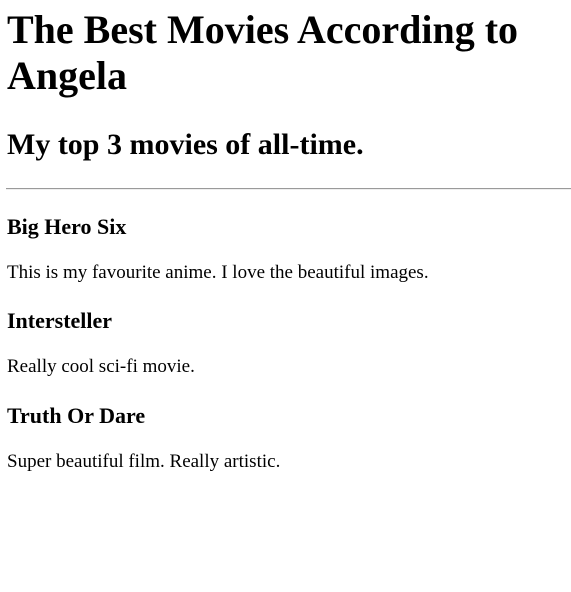 The image size is (571, 592). What do you see at coordinates (101, 366) in the screenshot?
I see `movie-description: Really cool sci-fi movie.` at bounding box center [101, 366].